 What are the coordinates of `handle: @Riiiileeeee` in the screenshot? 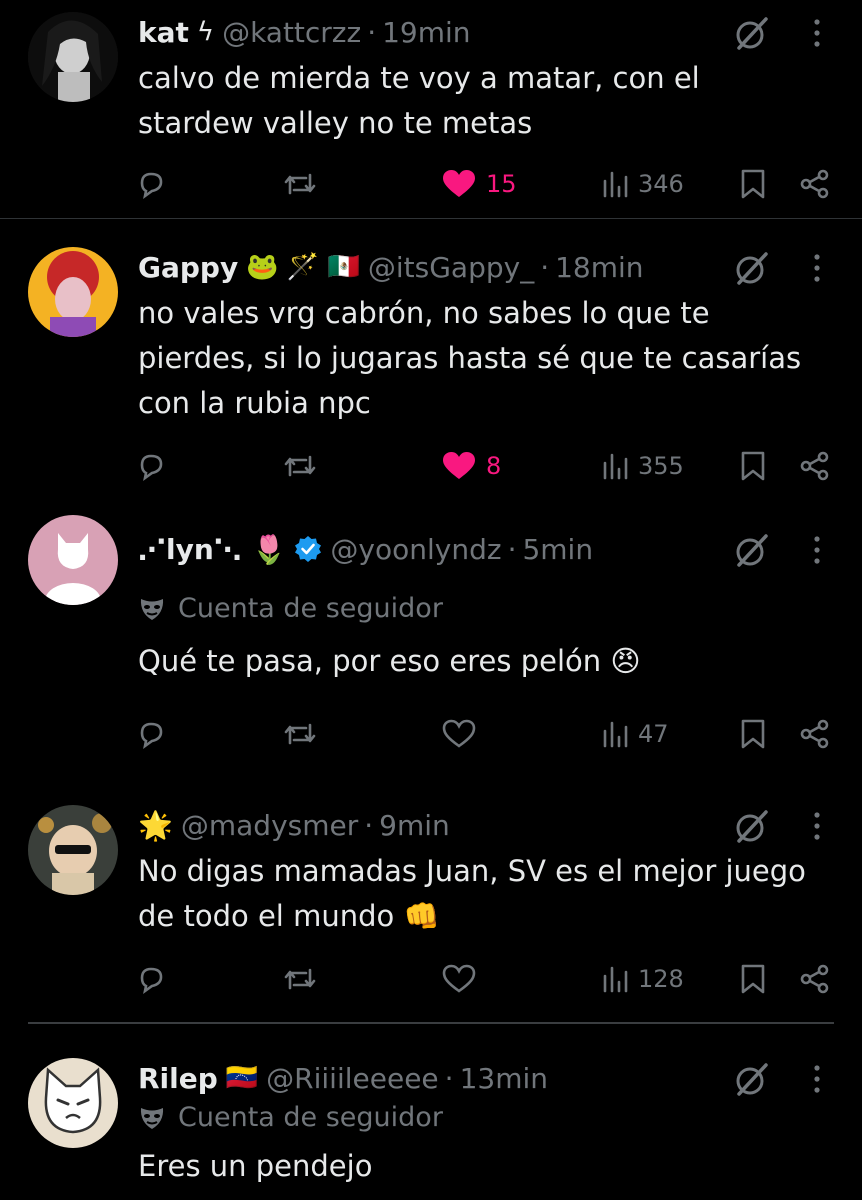 It's located at (352, 1078).